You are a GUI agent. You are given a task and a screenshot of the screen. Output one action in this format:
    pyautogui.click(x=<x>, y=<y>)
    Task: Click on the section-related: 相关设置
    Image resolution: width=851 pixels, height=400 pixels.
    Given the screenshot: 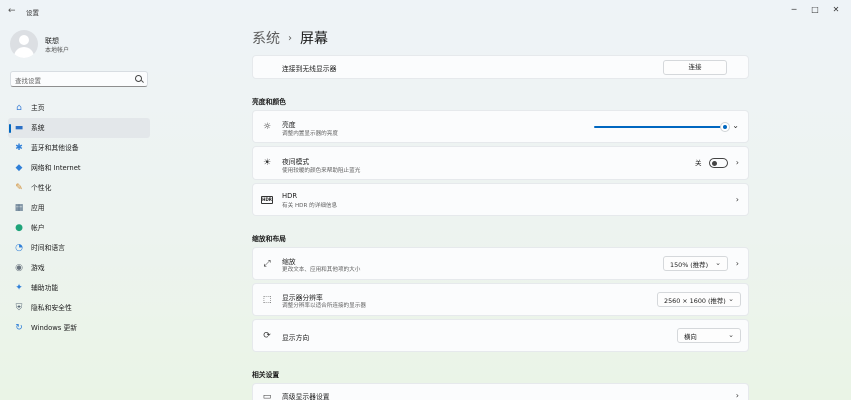 What is the action you would take?
    pyautogui.click(x=266, y=375)
    